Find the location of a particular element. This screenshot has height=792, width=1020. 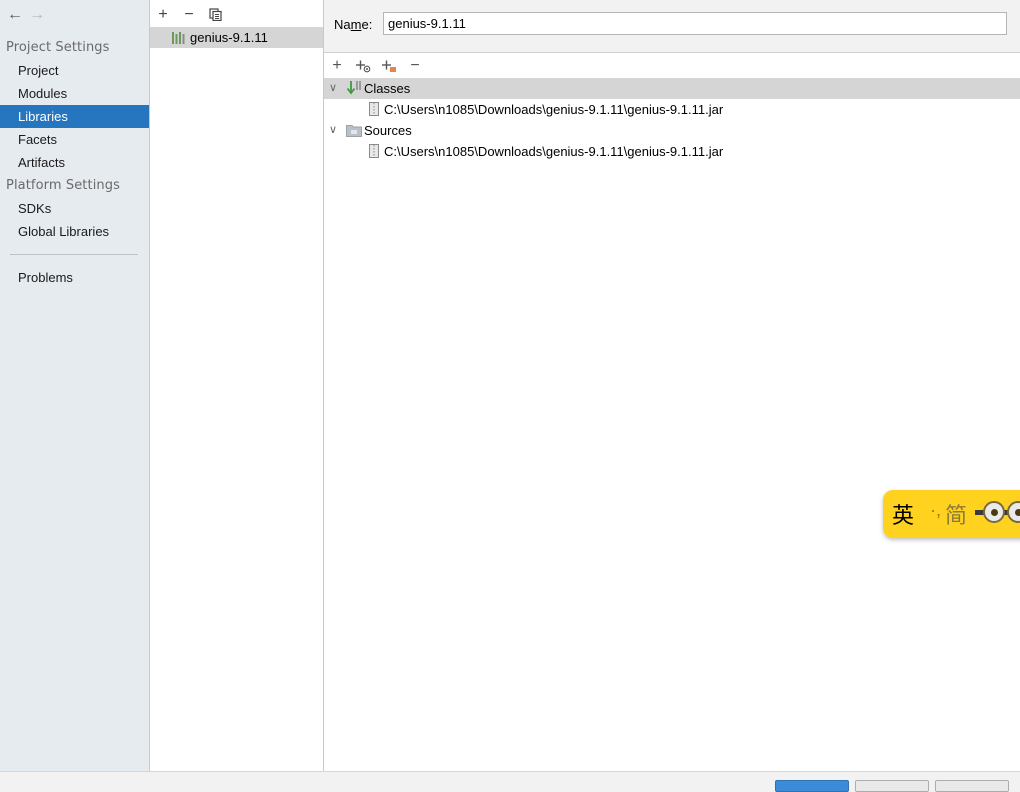

folder-icon is located at coordinates (354, 131).